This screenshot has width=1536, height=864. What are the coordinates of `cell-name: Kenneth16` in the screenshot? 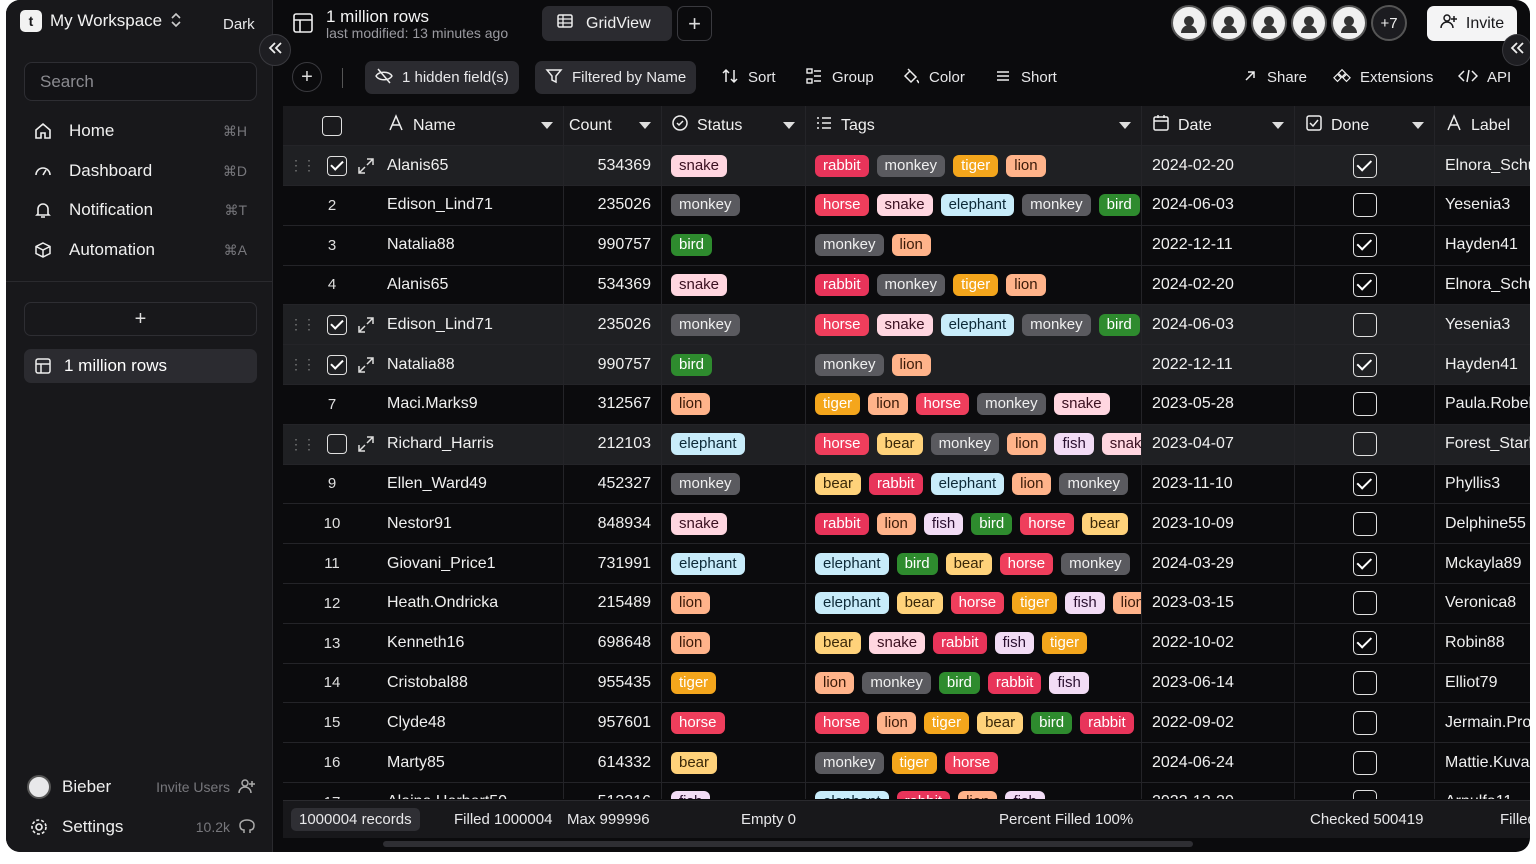 It's located at (472, 643).